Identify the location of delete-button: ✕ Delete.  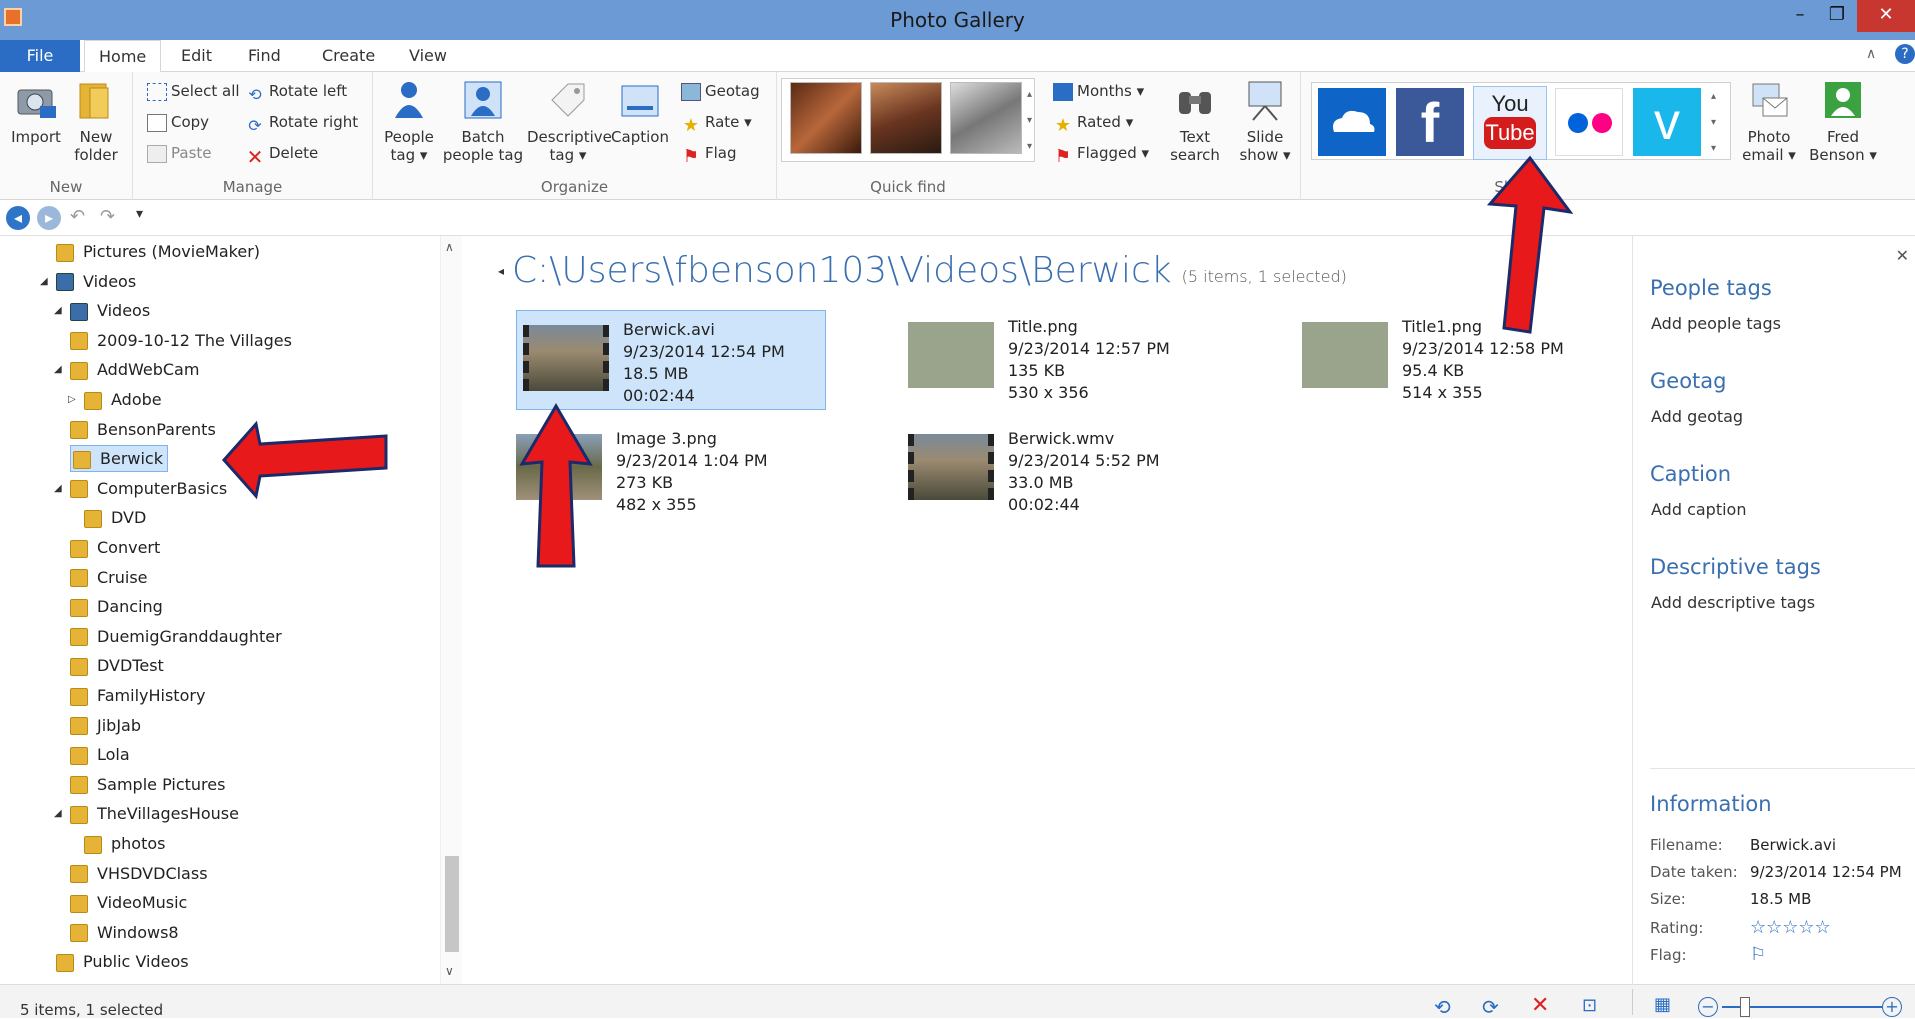
(282, 155).